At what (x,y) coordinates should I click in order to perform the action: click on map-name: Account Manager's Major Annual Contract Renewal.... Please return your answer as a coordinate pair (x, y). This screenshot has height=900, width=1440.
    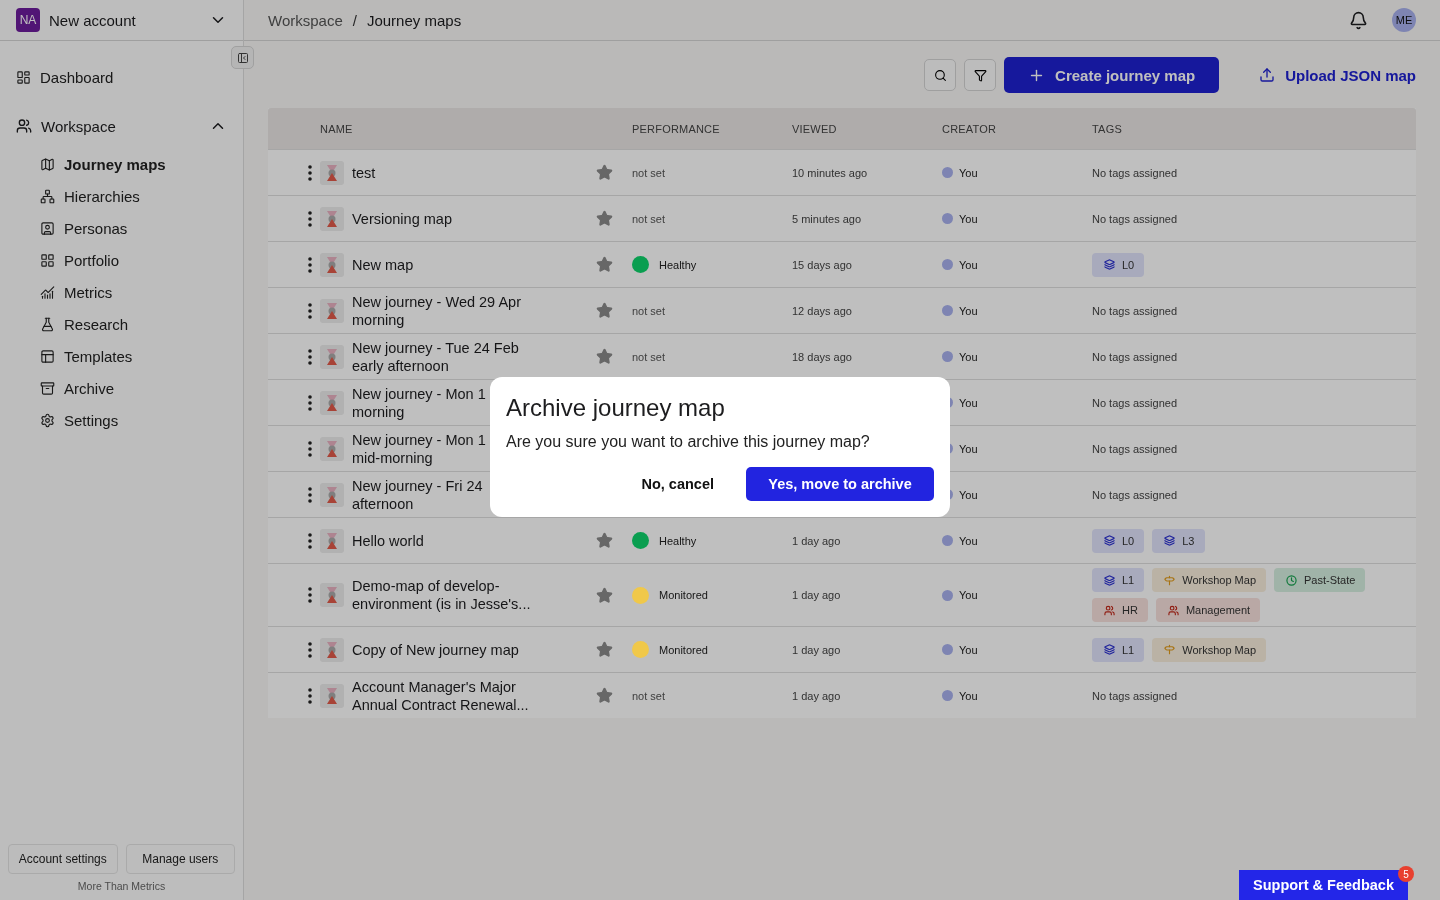
    Looking at the image, I should click on (474, 695).